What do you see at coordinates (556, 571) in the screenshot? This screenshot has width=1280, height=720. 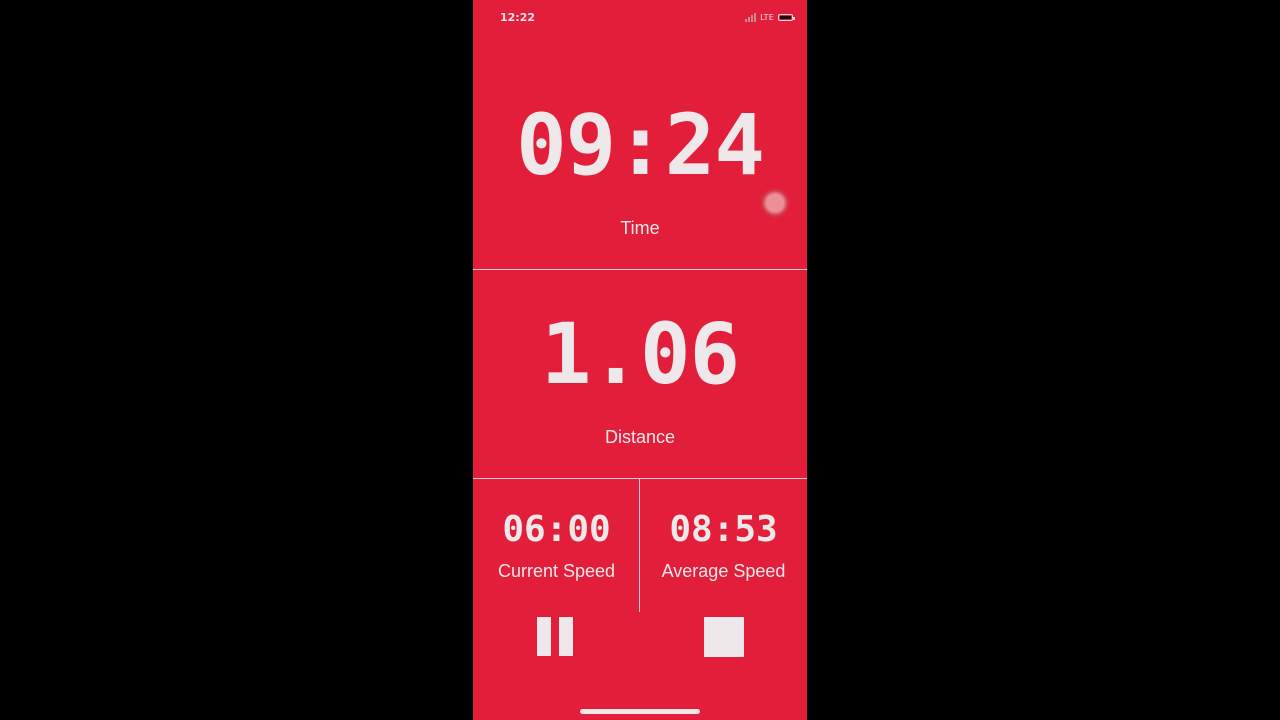 I see `current-speed-label: Current Speed` at bounding box center [556, 571].